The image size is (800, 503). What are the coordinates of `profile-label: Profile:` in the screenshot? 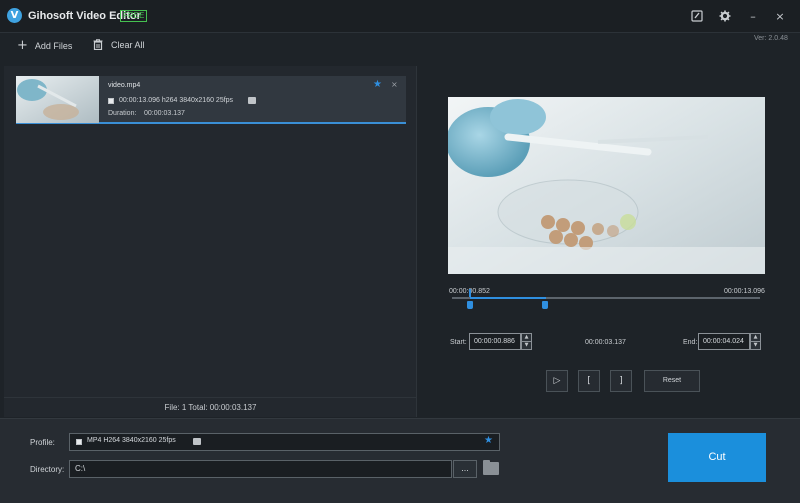 It's located at (42, 442).